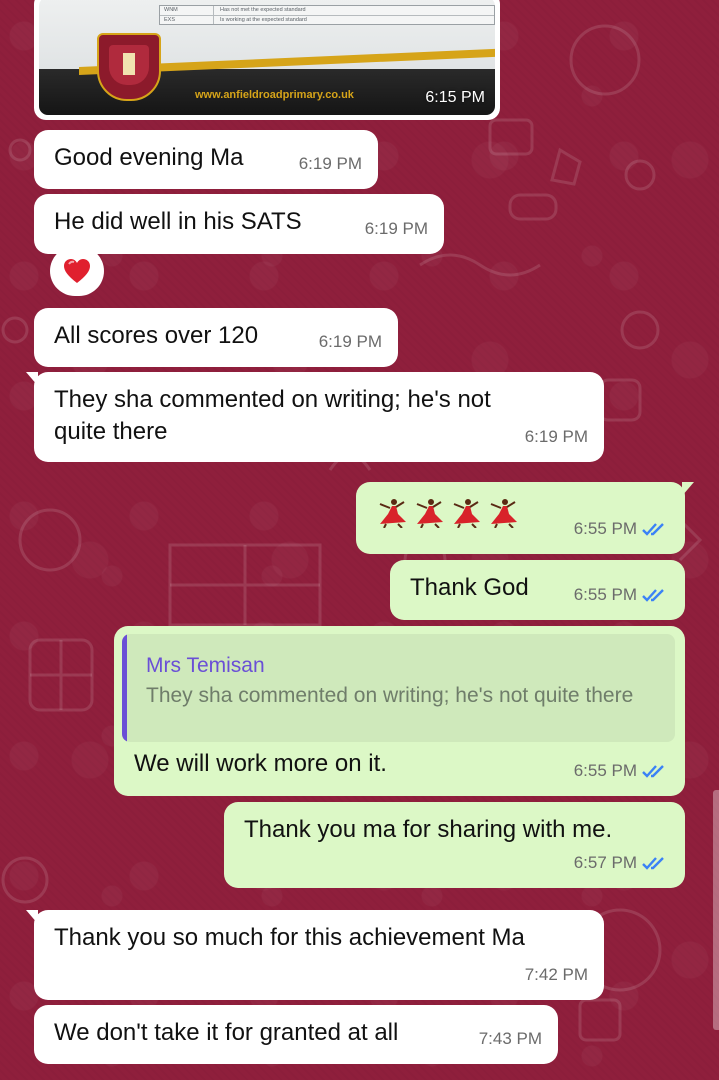 This screenshot has height=1080, width=719. I want to click on row-code: EXS, so click(187, 20).